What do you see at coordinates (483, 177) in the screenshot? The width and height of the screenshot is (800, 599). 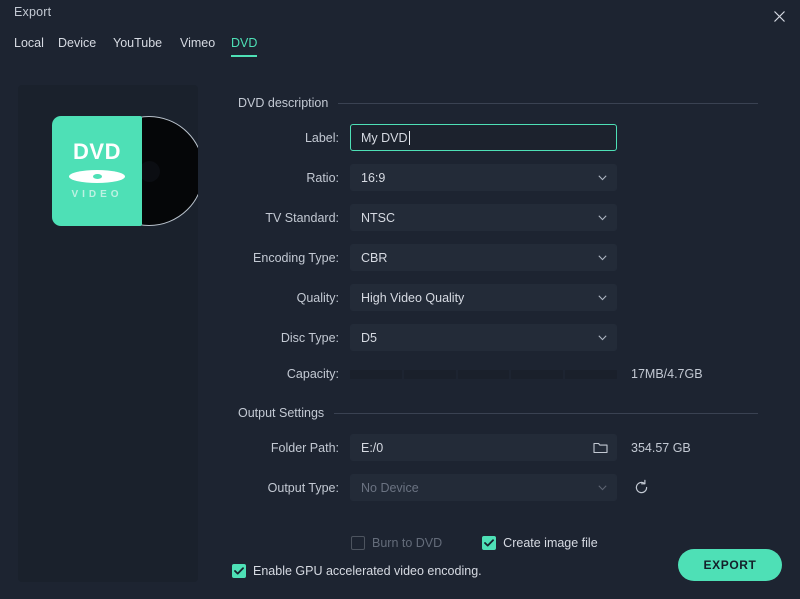 I see `ratio-select: 16:9` at bounding box center [483, 177].